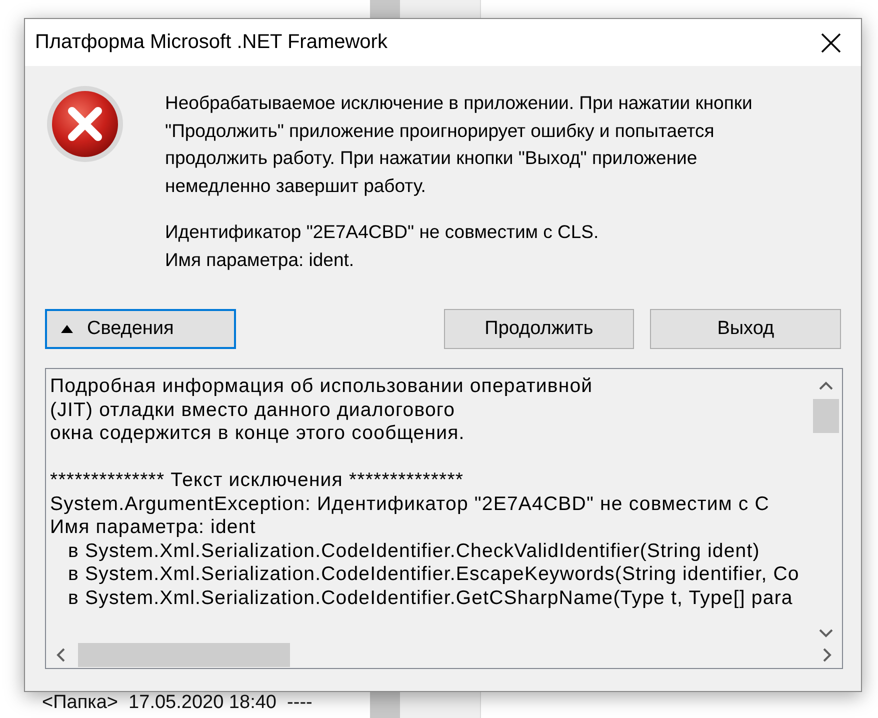  I want to click on details-line: (JIT) отладки вместо данного диалогового, so click(253, 410).